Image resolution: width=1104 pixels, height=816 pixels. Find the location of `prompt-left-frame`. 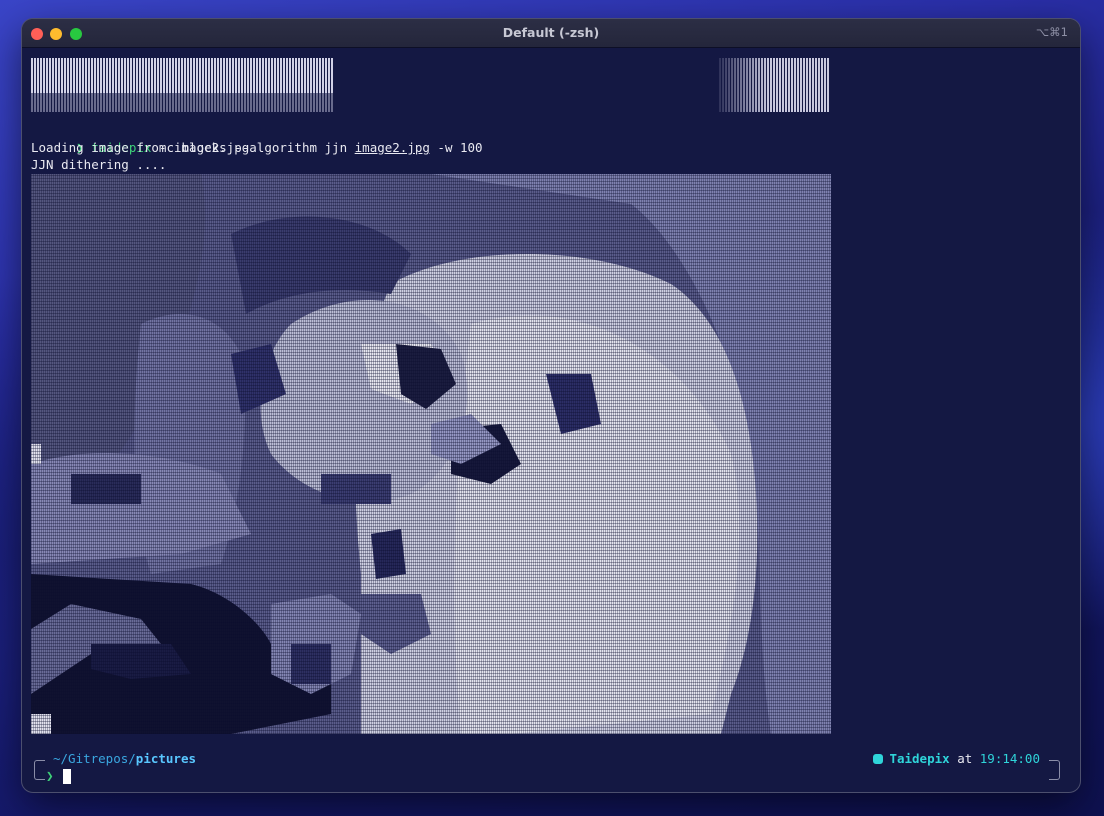

prompt-left-frame is located at coordinates (39, 770).